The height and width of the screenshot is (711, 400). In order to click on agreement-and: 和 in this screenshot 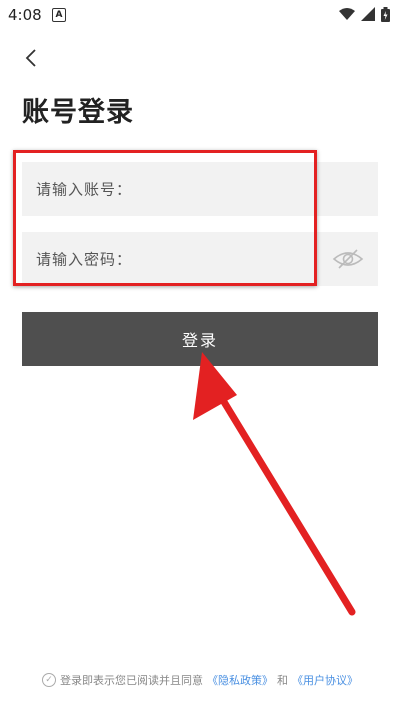, I will do `click(282, 680)`.